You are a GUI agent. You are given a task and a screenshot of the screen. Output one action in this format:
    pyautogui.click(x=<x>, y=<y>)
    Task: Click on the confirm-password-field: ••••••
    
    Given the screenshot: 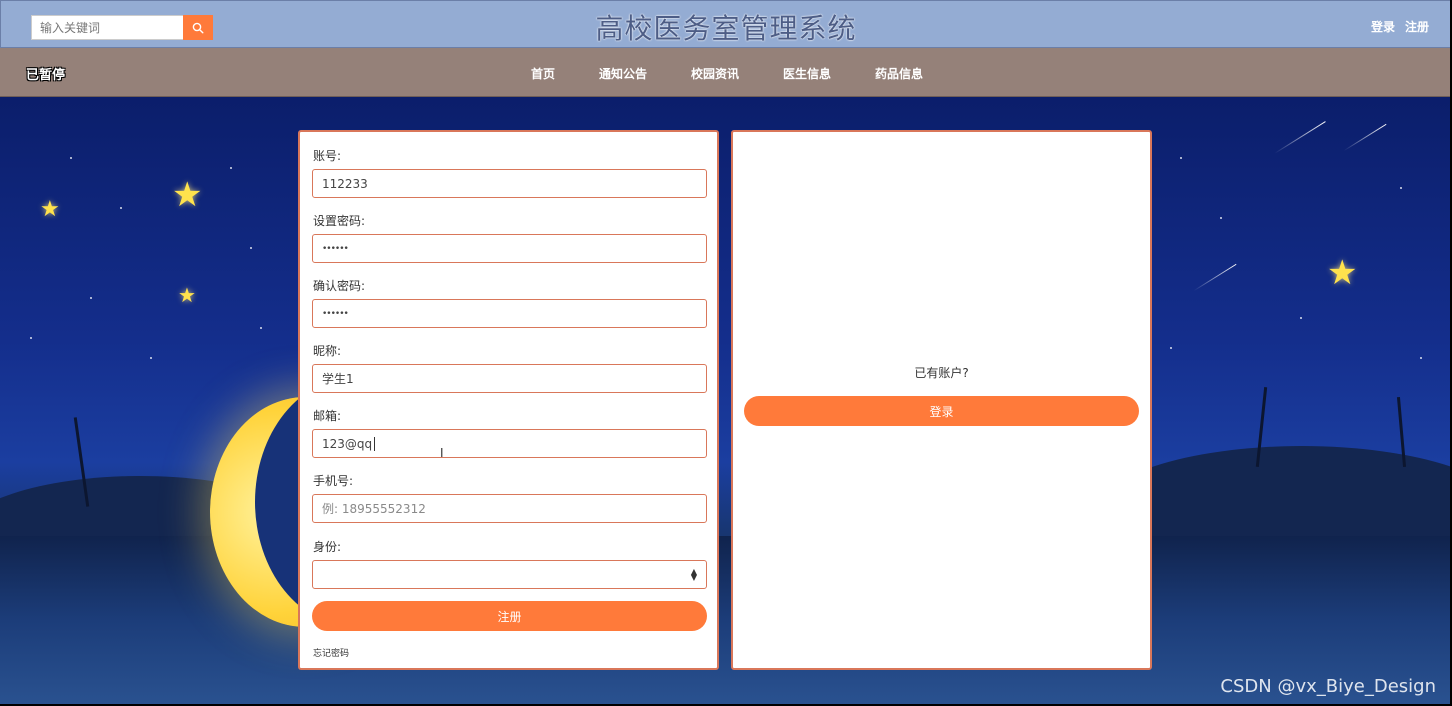 What is the action you would take?
    pyautogui.click(x=509, y=313)
    